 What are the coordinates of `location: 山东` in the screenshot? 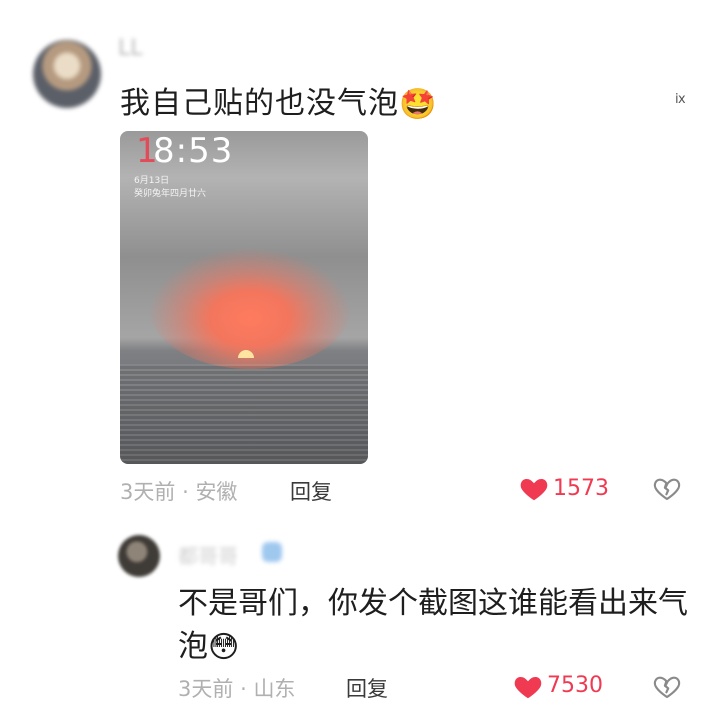 It's located at (274, 689).